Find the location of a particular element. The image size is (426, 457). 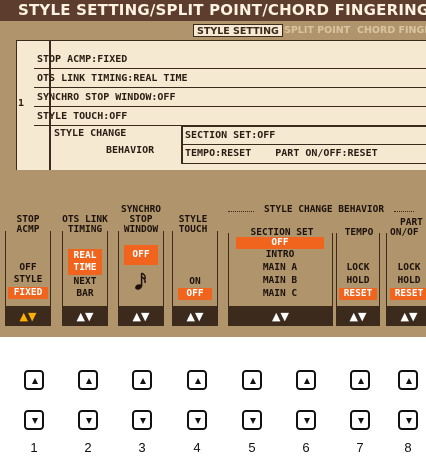

part-onoff-value: PART ON/OFF:RESET is located at coordinates (326, 153).